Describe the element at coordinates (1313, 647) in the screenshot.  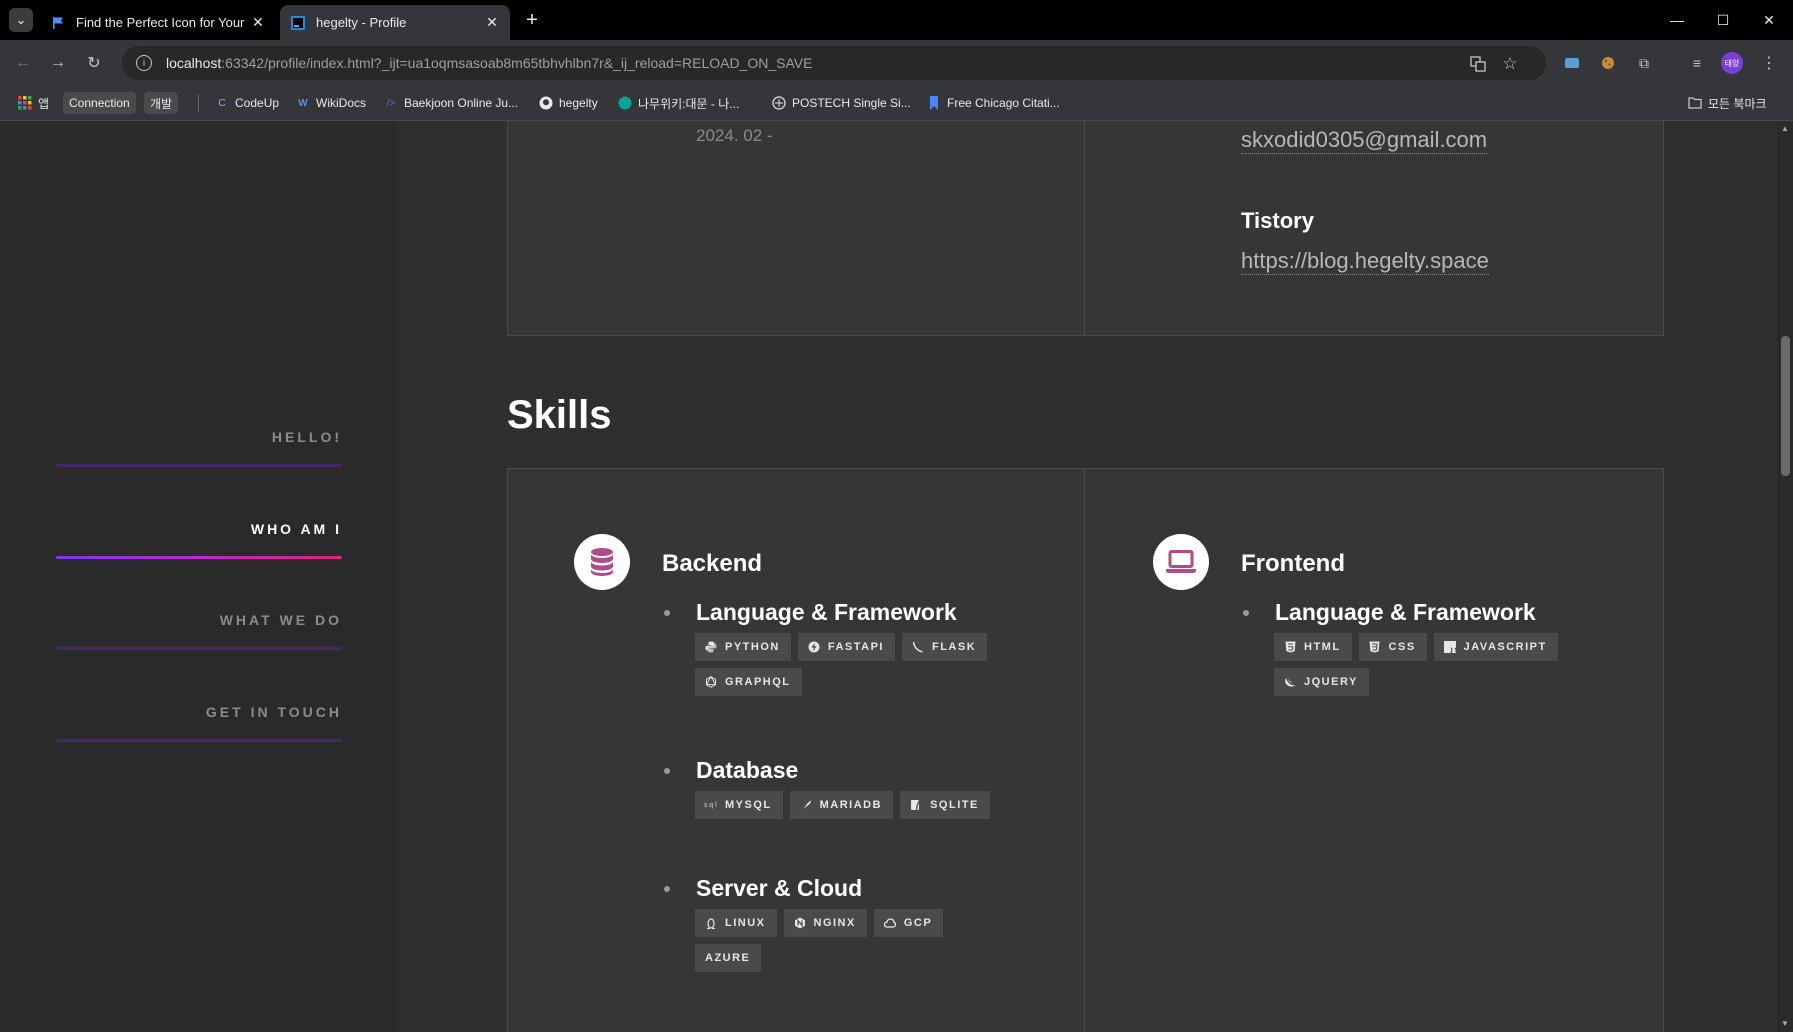
I see `badge-html: HTML` at that location.